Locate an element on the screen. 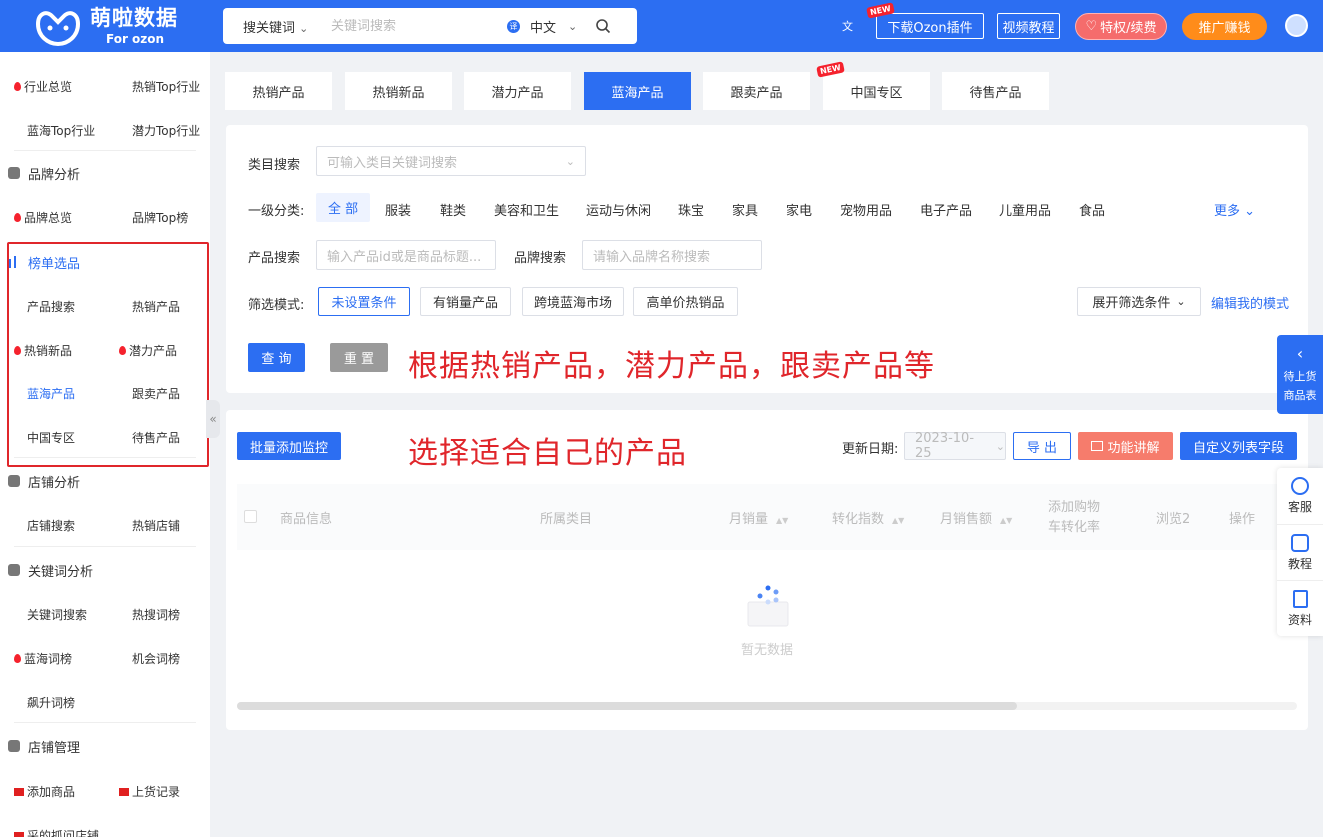 The image size is (1323, 837). category-jewelry: 珠宝 is located at coordinates (691, 209).